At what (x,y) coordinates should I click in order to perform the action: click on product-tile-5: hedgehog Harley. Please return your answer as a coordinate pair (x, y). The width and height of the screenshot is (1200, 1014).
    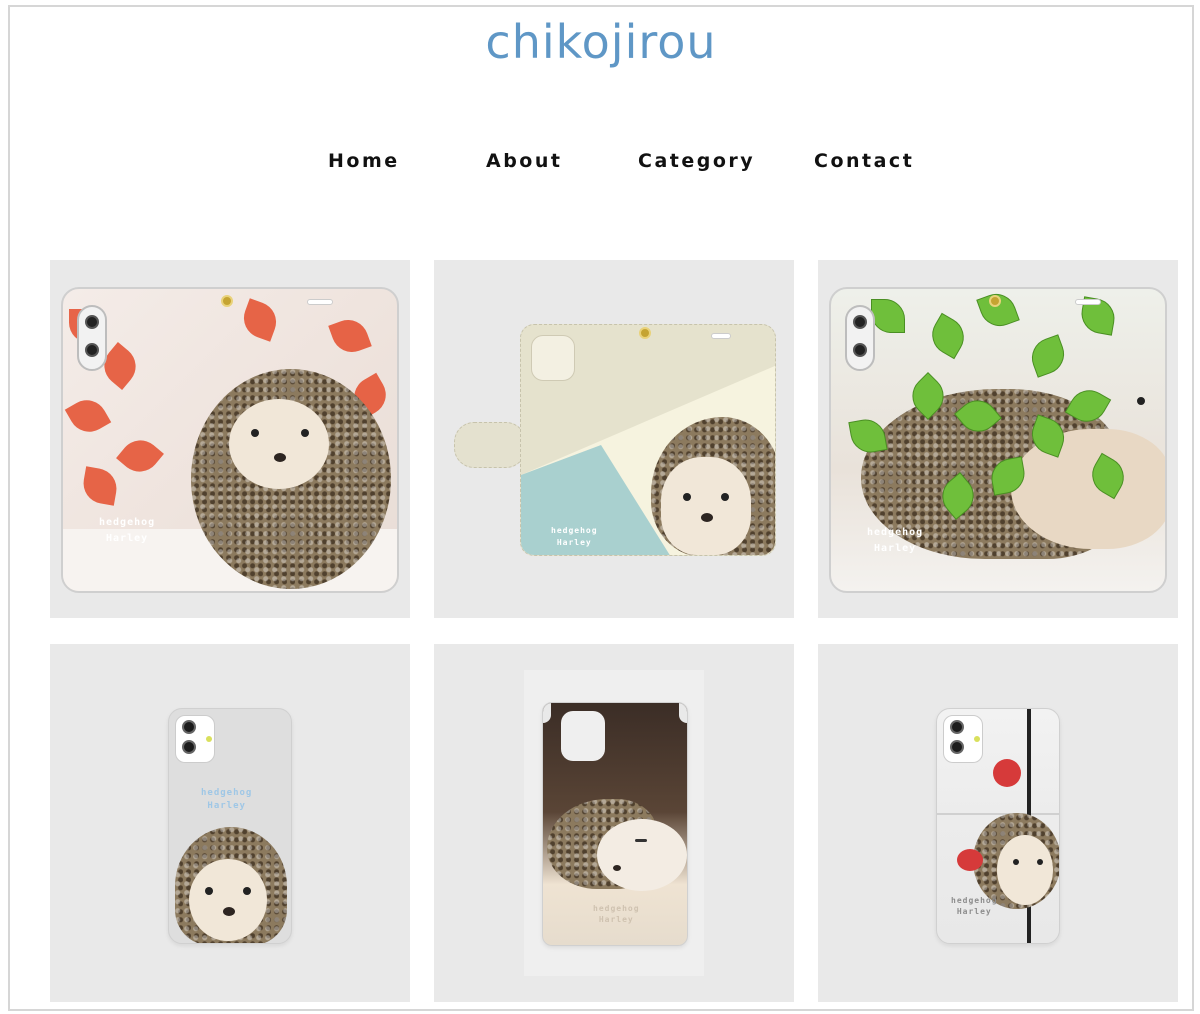
    Looking at the image, I should click on (614, 823).